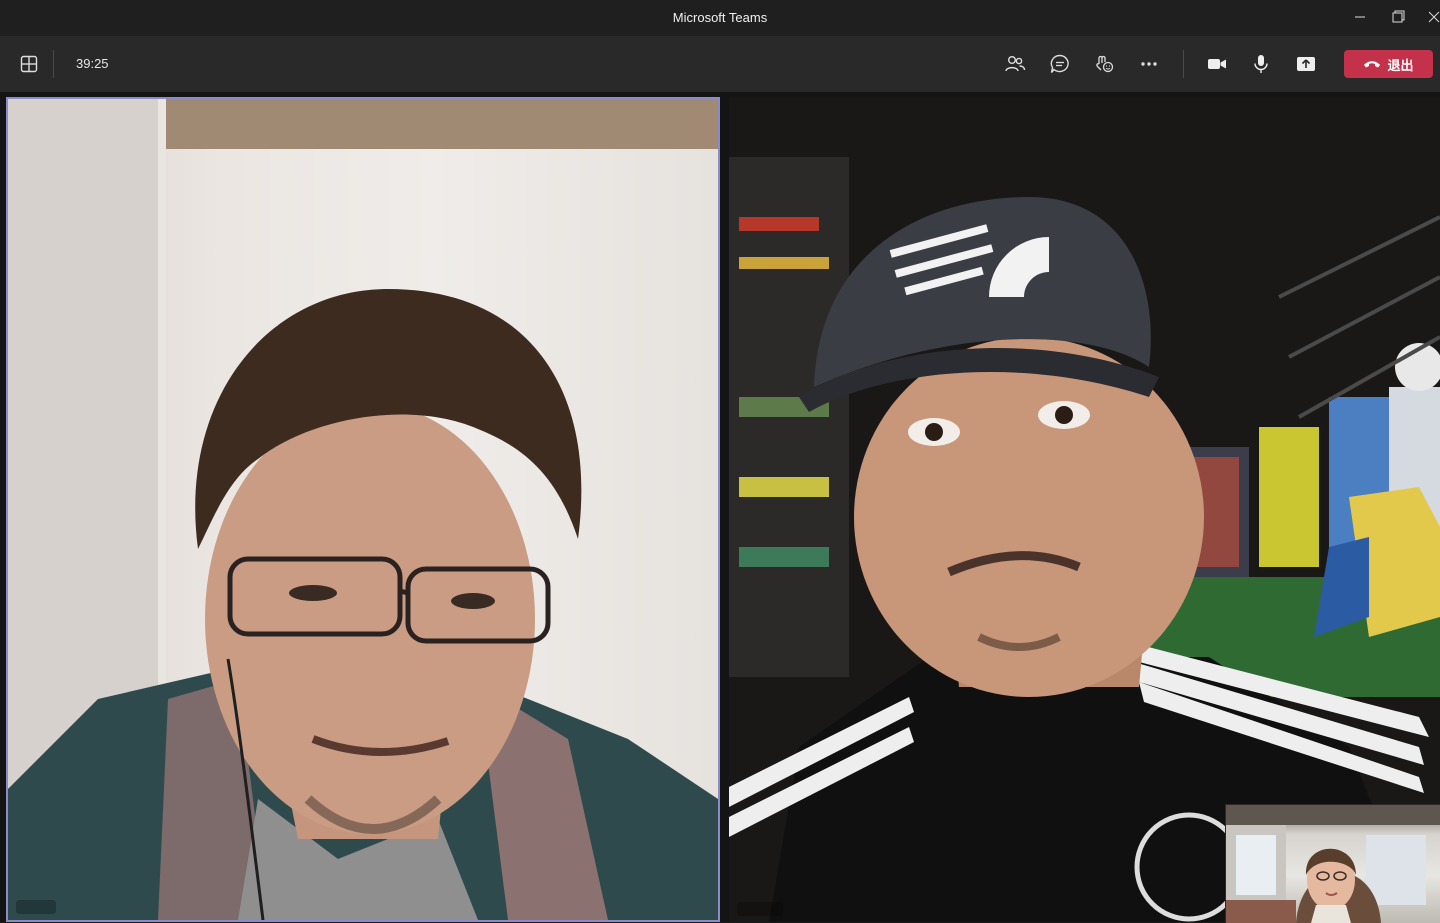 Image resolution: width=1440 pixels, height=923 pixels. I want to click on close-icon, so click(1431, 17).